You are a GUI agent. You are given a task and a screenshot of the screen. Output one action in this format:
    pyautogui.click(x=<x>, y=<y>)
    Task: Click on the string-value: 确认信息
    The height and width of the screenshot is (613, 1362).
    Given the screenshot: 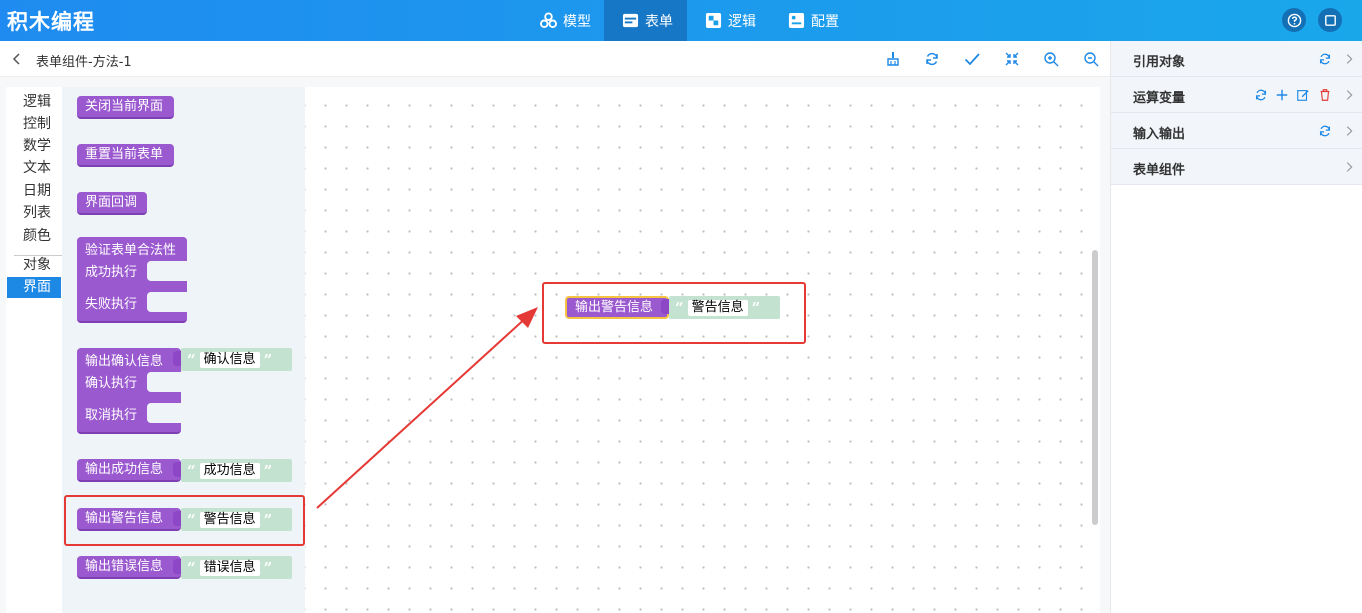 What is the action you would take?
    pyautogui.click(x=229, y=359)
    